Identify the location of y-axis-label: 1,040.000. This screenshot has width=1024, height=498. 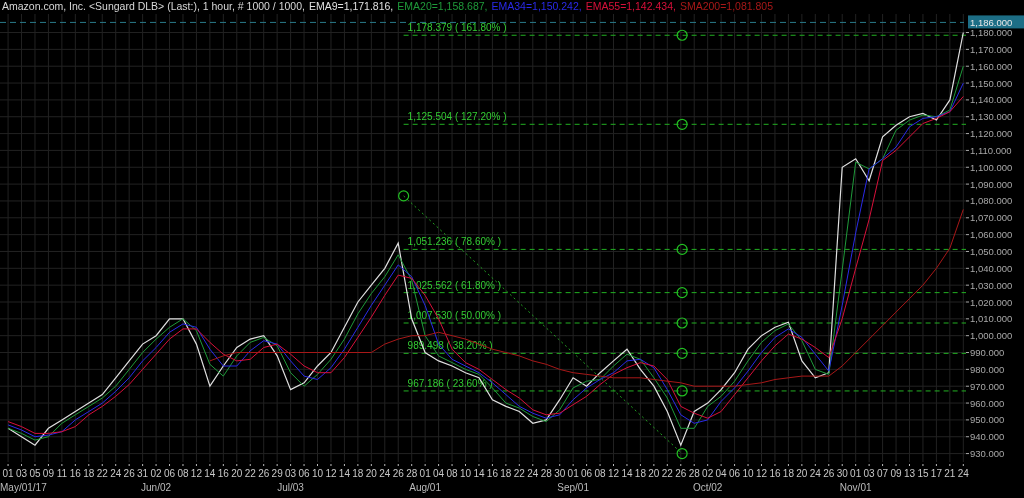
(991, 268).